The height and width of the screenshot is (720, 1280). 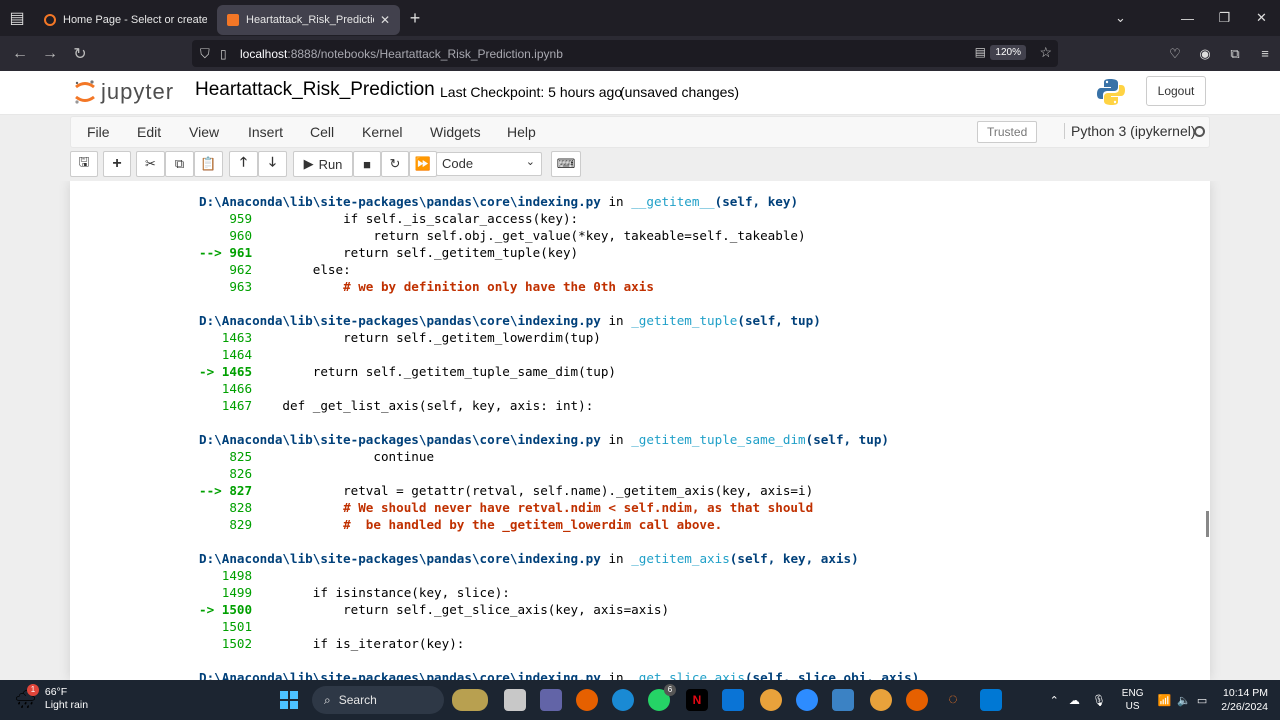 I want to click on taskbar-clock: 10:14 PM 2/26/2024, so click(x=1250, y=700).